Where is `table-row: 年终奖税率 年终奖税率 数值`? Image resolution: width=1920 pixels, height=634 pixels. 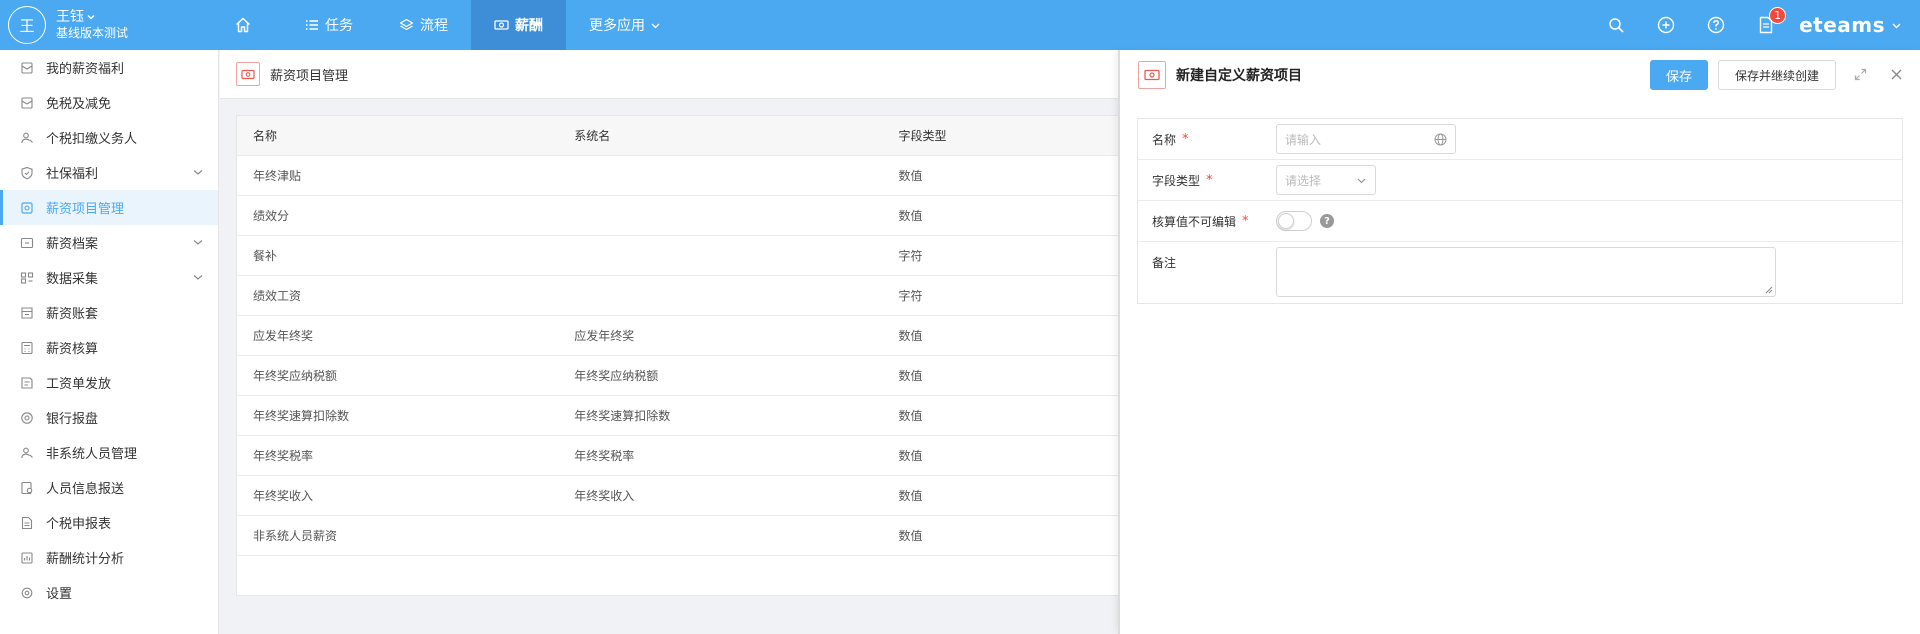
table-row: 年终奖税率 年终奖税率 数值 is located at coordinates (678, 456).